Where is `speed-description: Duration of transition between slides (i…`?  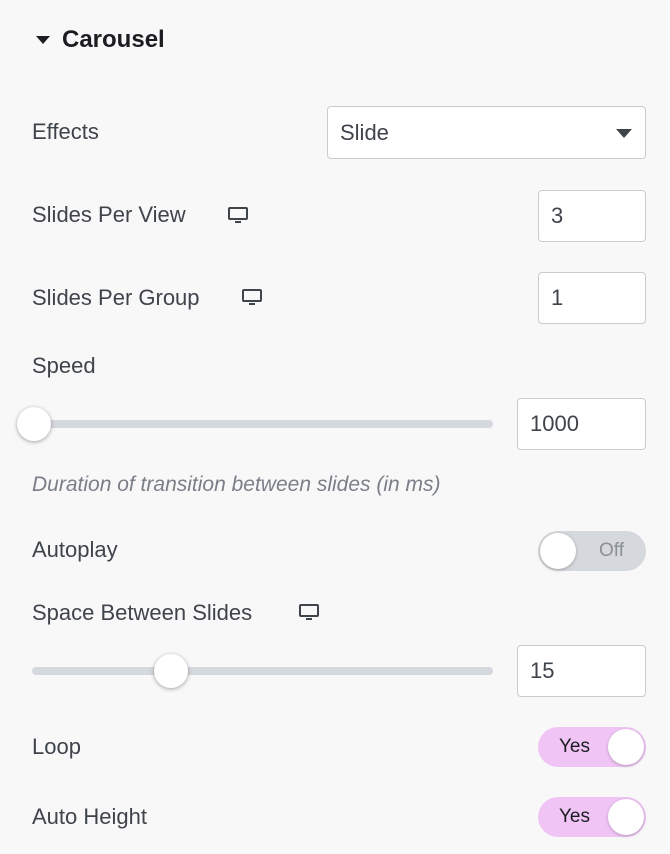 speed-description: Duration of transition between slides (i… is located at coordinates (236, 484).